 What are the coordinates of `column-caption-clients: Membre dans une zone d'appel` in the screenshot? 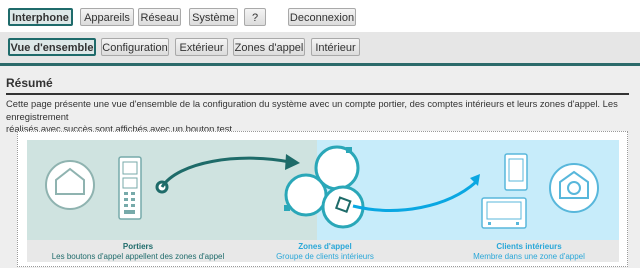 It's located at (529, 256).